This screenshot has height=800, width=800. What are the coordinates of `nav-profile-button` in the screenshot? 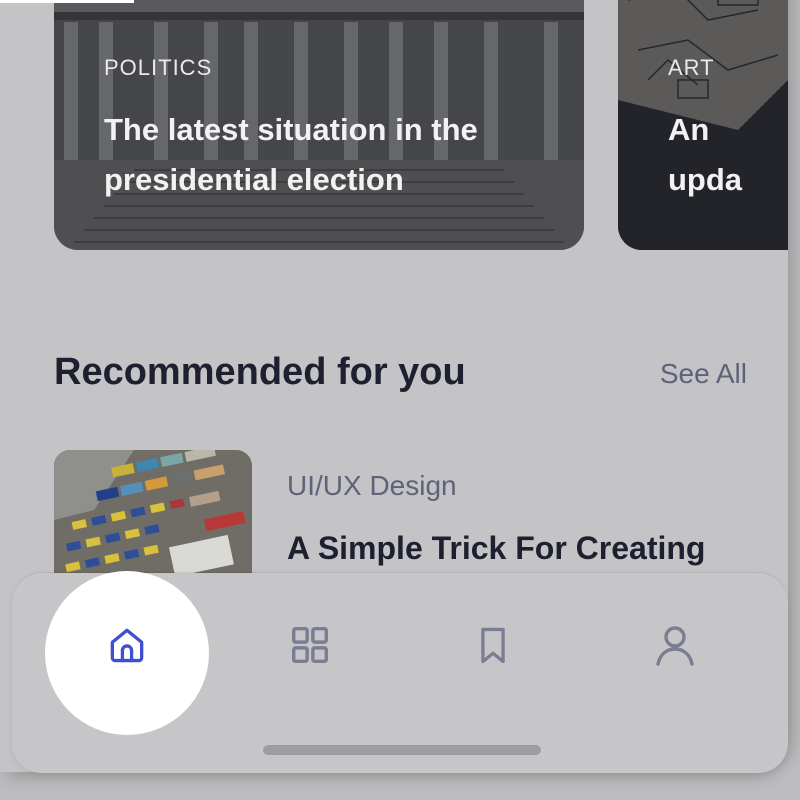 It's located at (675, 645).